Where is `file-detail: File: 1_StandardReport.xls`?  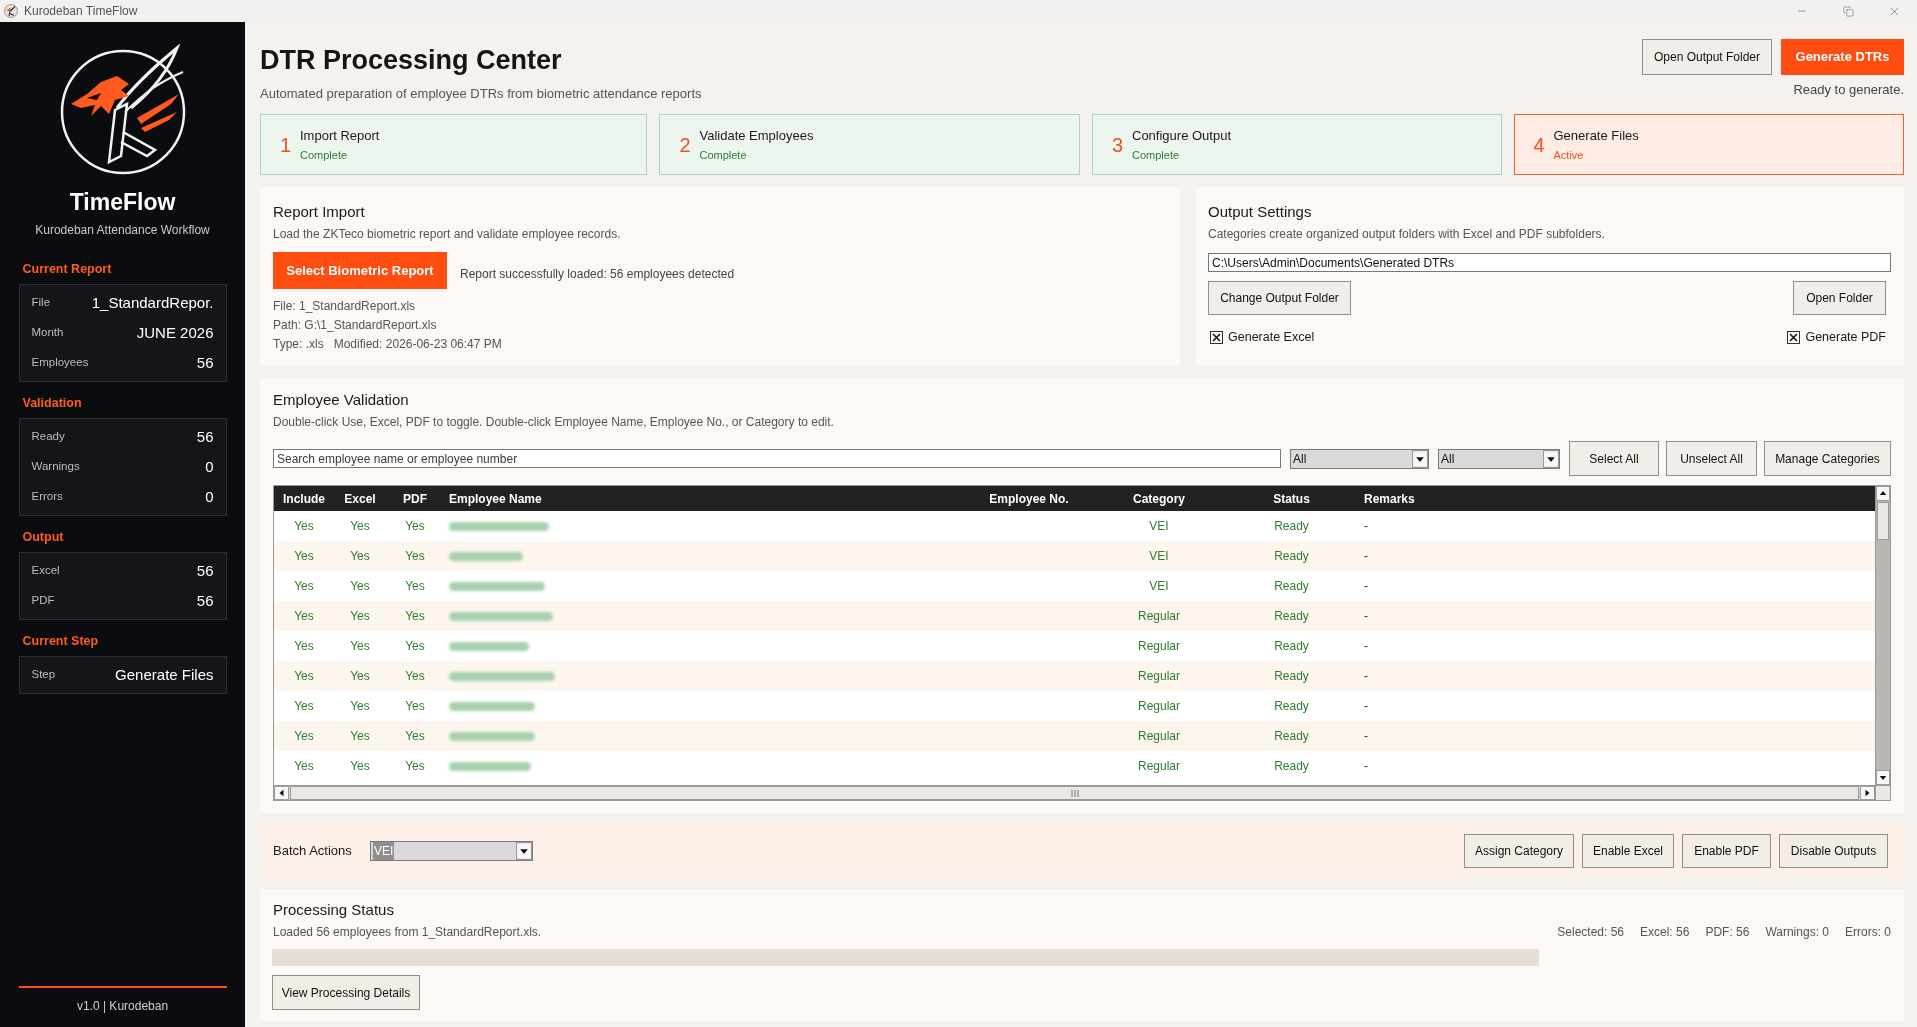 file-detail: File: 1_StandardReport.xls is located at coordinates (344, 306).